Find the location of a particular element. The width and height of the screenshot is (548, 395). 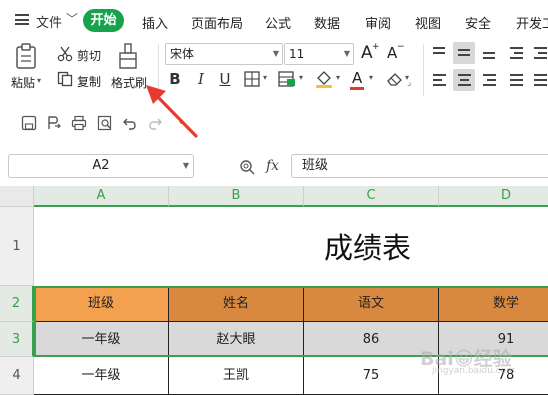

eraser-icon is located at coordinates (394, 79).